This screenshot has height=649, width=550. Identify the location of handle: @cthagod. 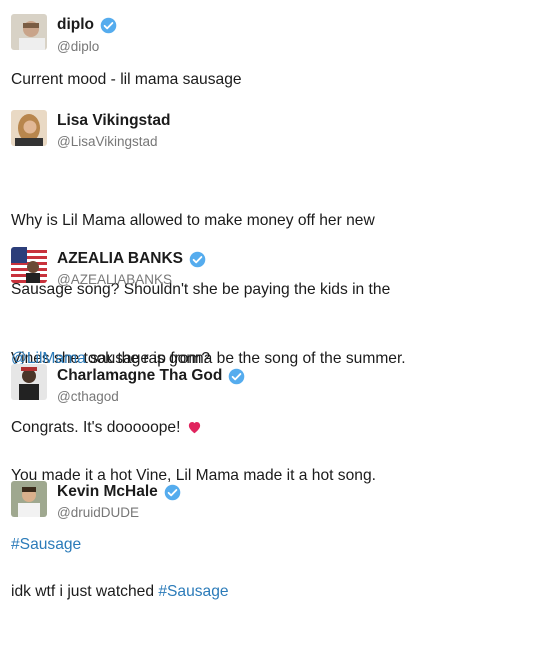
(88, 396).